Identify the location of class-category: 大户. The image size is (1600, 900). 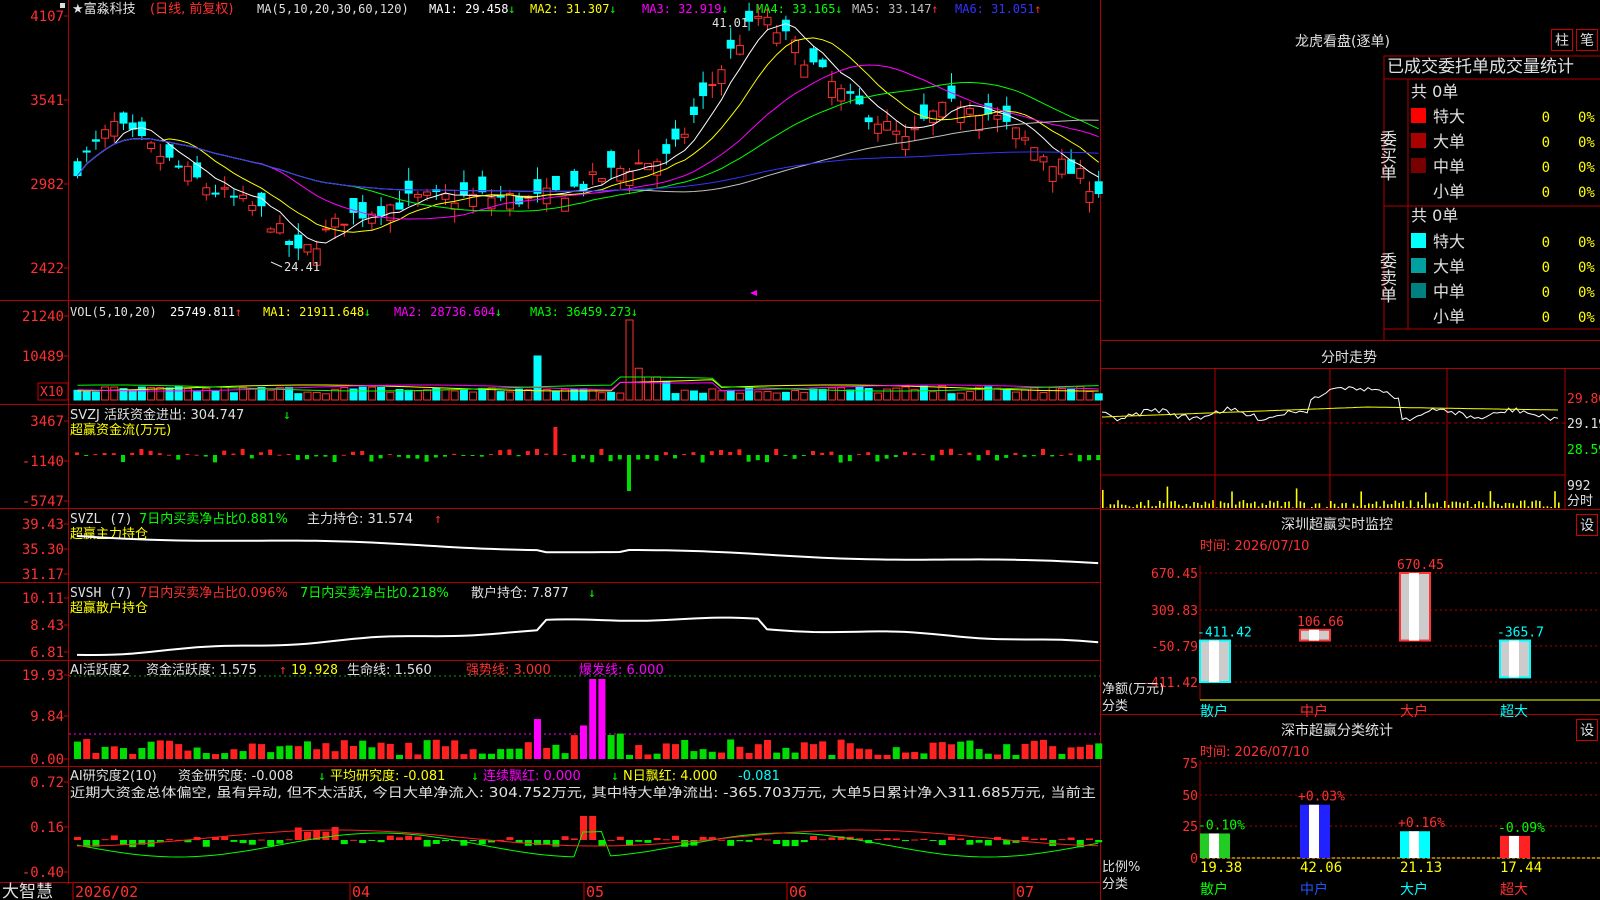
(1414, 889).